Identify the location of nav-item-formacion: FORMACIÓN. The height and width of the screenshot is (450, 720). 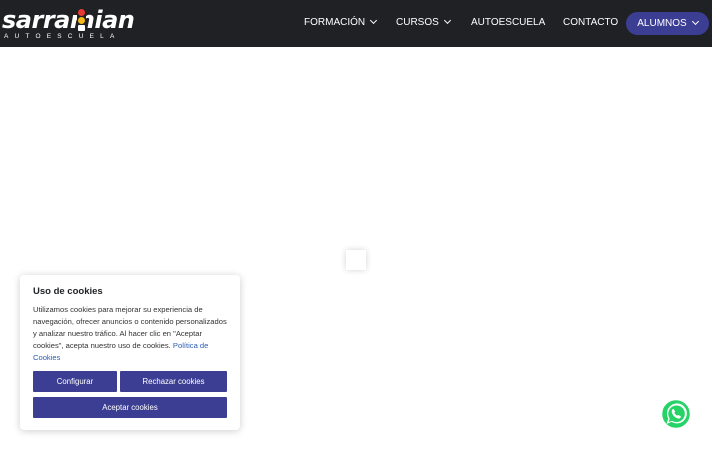
(341, 22).